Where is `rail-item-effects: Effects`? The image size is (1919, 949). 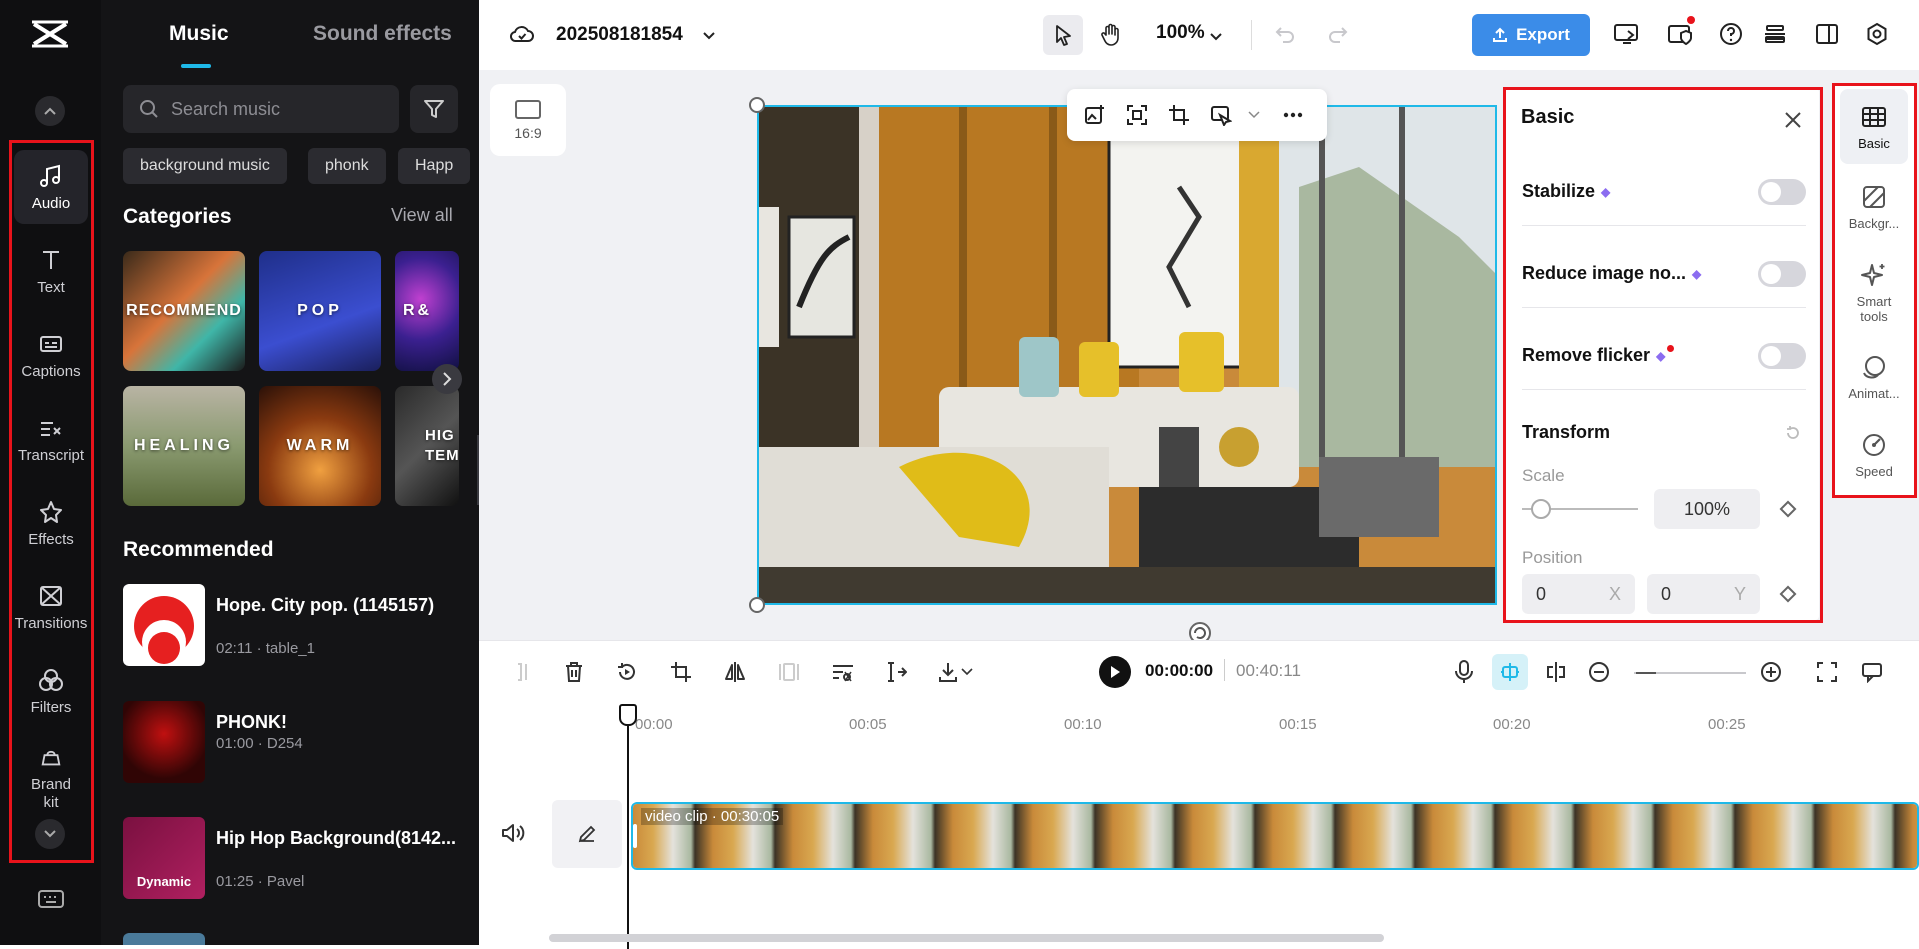 rail-item-effects: Effects is located at coordinates (51, 523).